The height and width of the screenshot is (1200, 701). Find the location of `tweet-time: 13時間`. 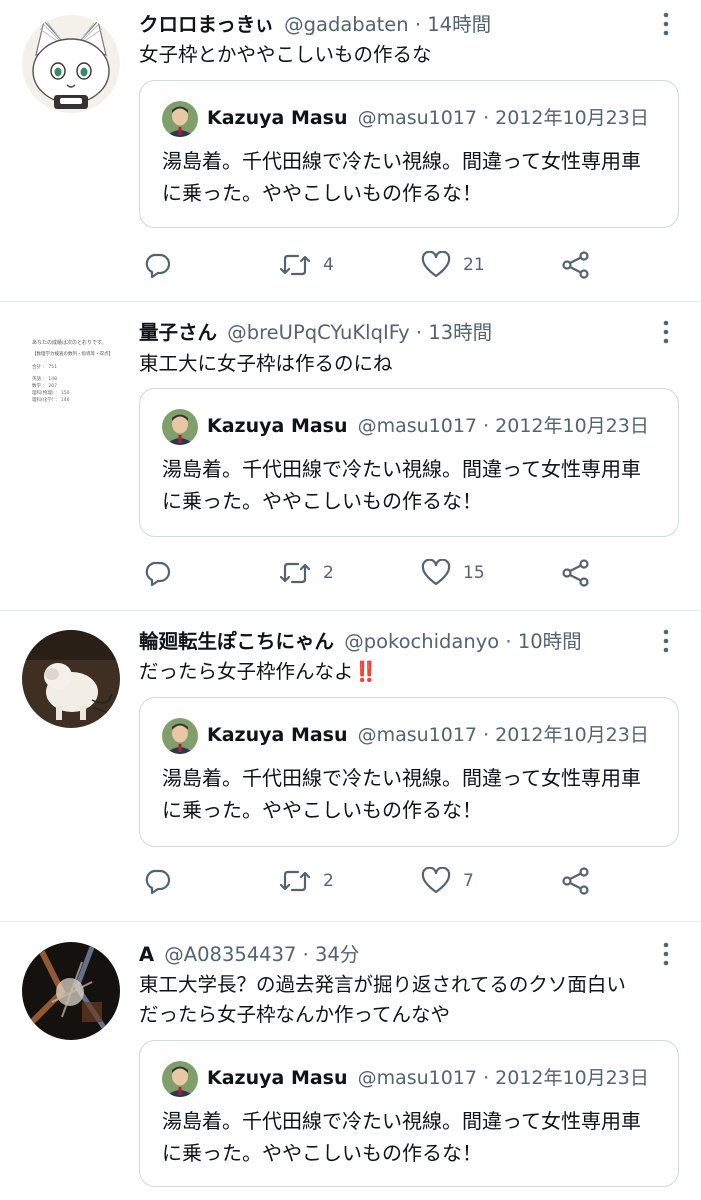

tweet-time: 13時間 is located at coordinates (460, 332).